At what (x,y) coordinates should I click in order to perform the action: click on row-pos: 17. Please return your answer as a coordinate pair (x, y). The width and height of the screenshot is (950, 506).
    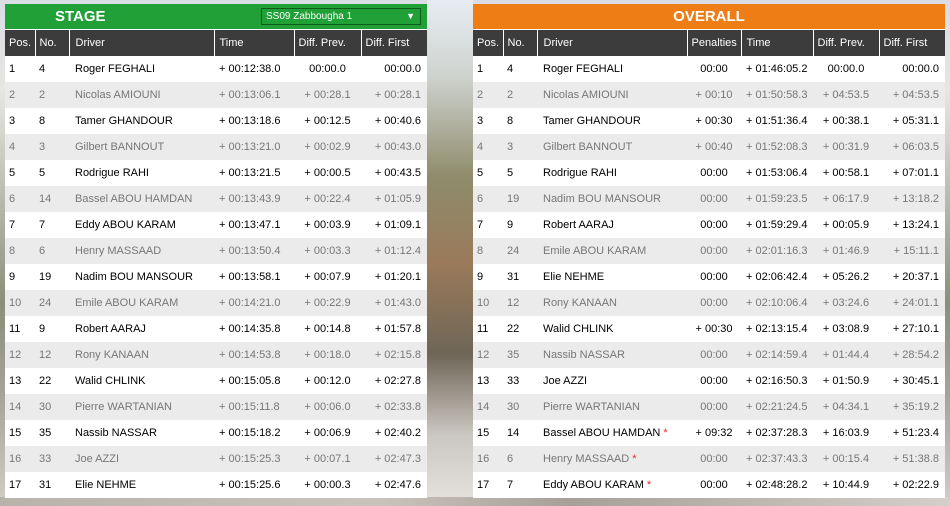
    Looking at the image, I should click on (488, 485).